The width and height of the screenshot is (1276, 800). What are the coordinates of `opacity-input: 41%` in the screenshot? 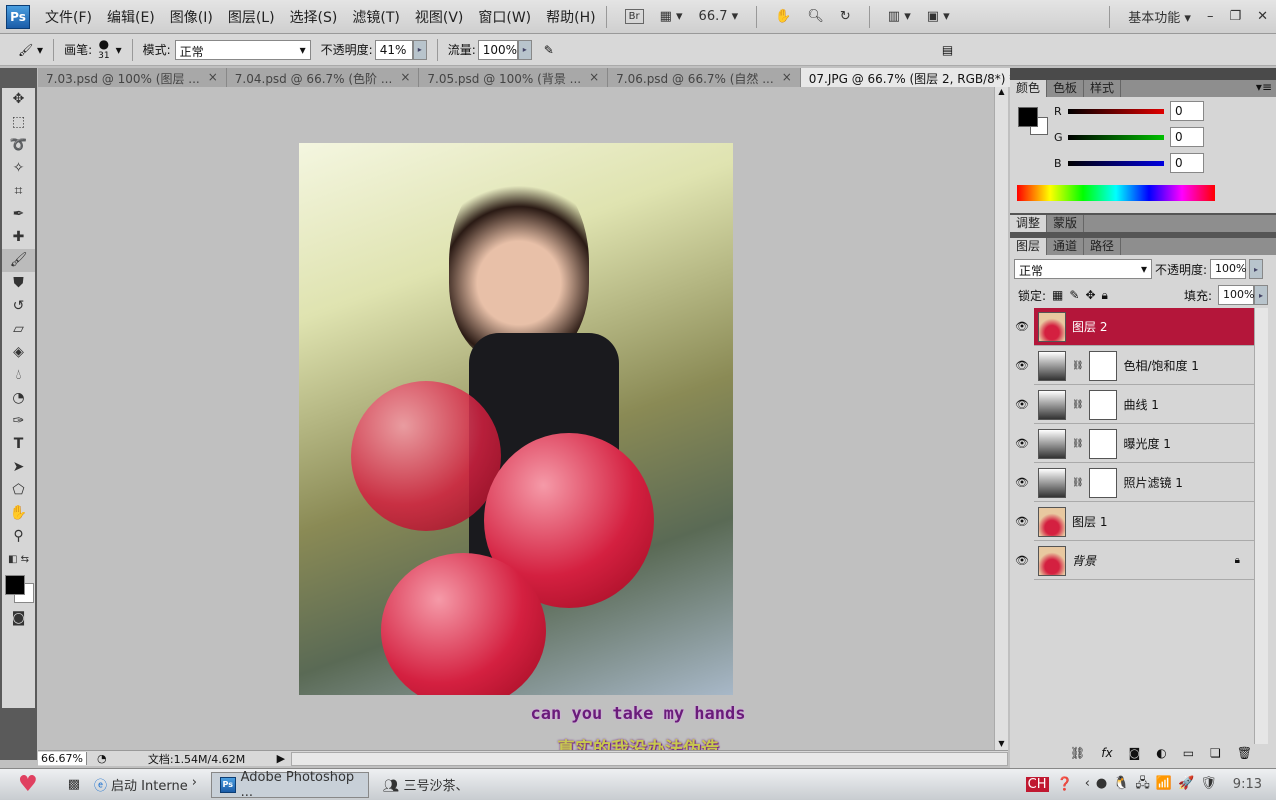 It's located at (393, 49).